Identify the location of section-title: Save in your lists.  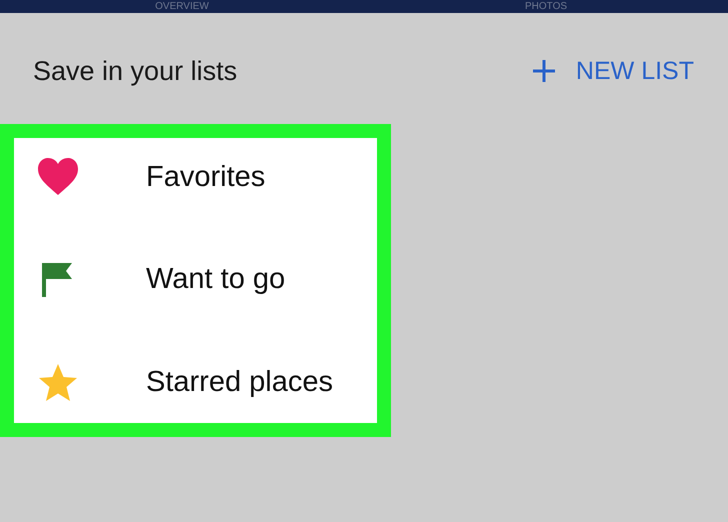
(135, 71).